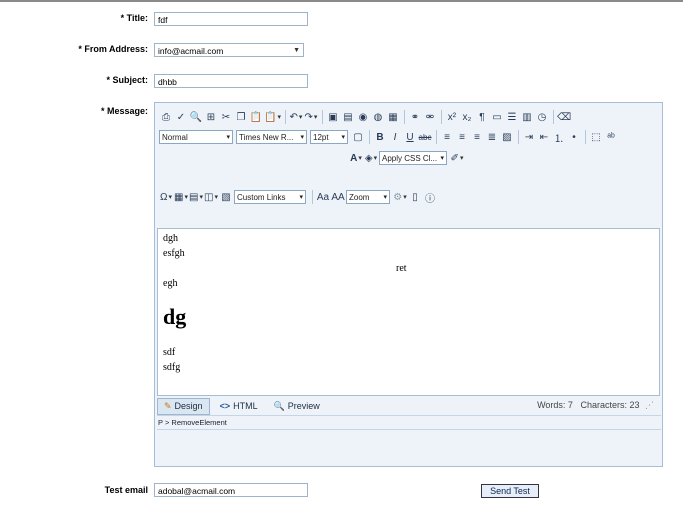 This screenshot has width=683, height=512. Describe the element at coordinates (174, 253) in the screenshot. I see `content-line: esfgh` at that location.